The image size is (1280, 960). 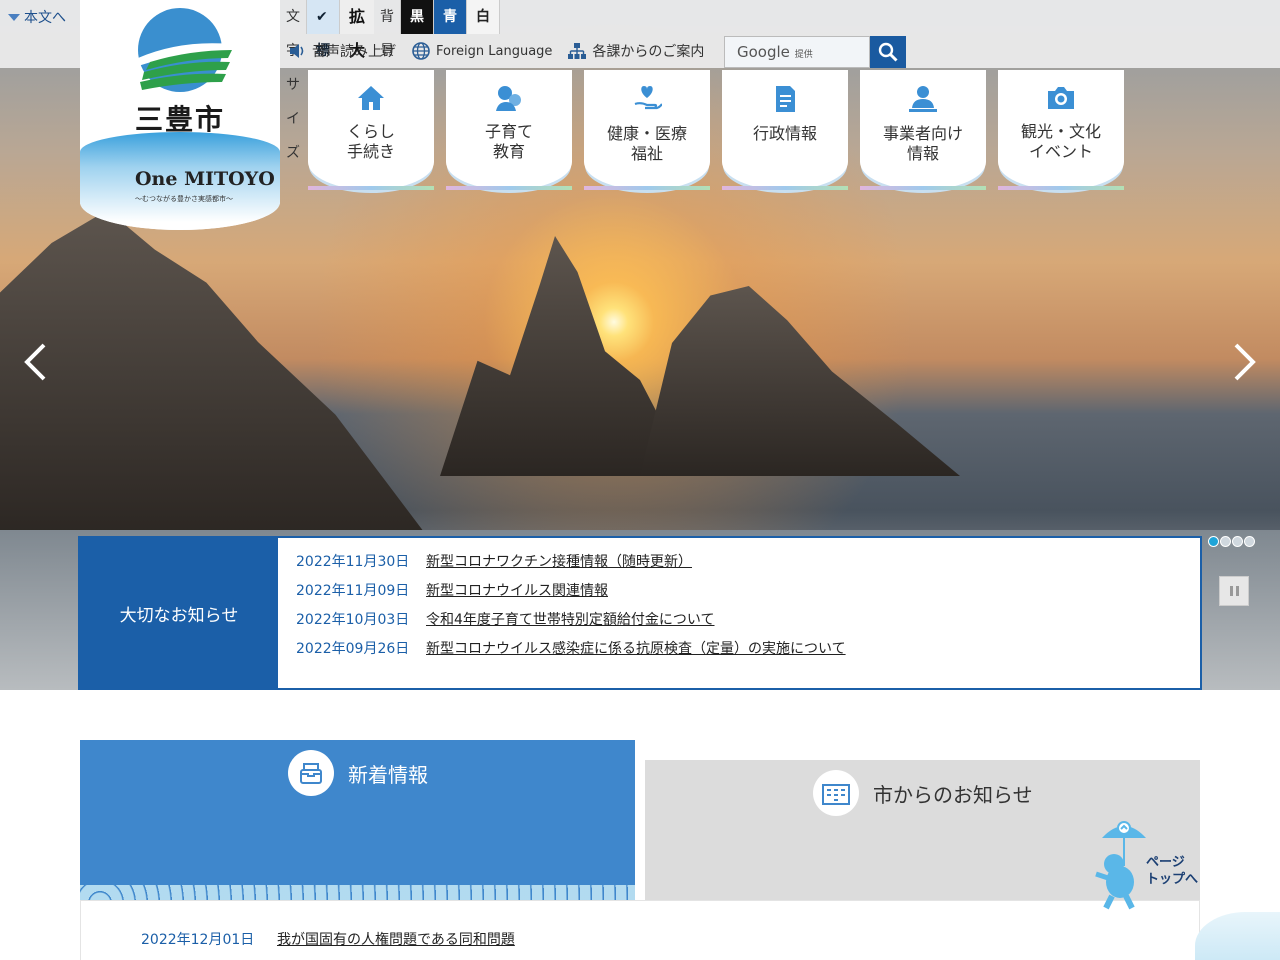 I want to click on search-button, so click(x=888, y=52).